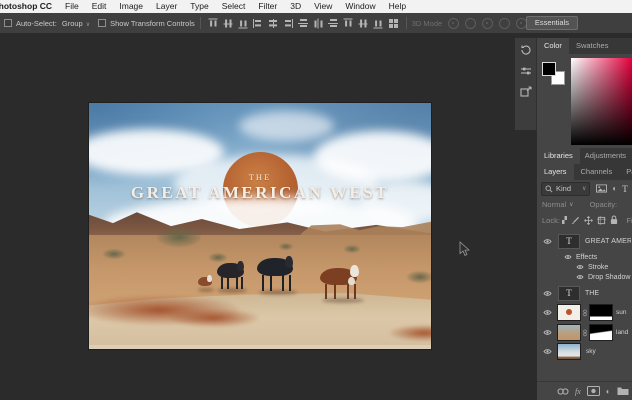 This screenshot has width=632, height=400. Describe the element at coordinates (199, 6) in the screenshot. I see `menu-type: Type` at that location.